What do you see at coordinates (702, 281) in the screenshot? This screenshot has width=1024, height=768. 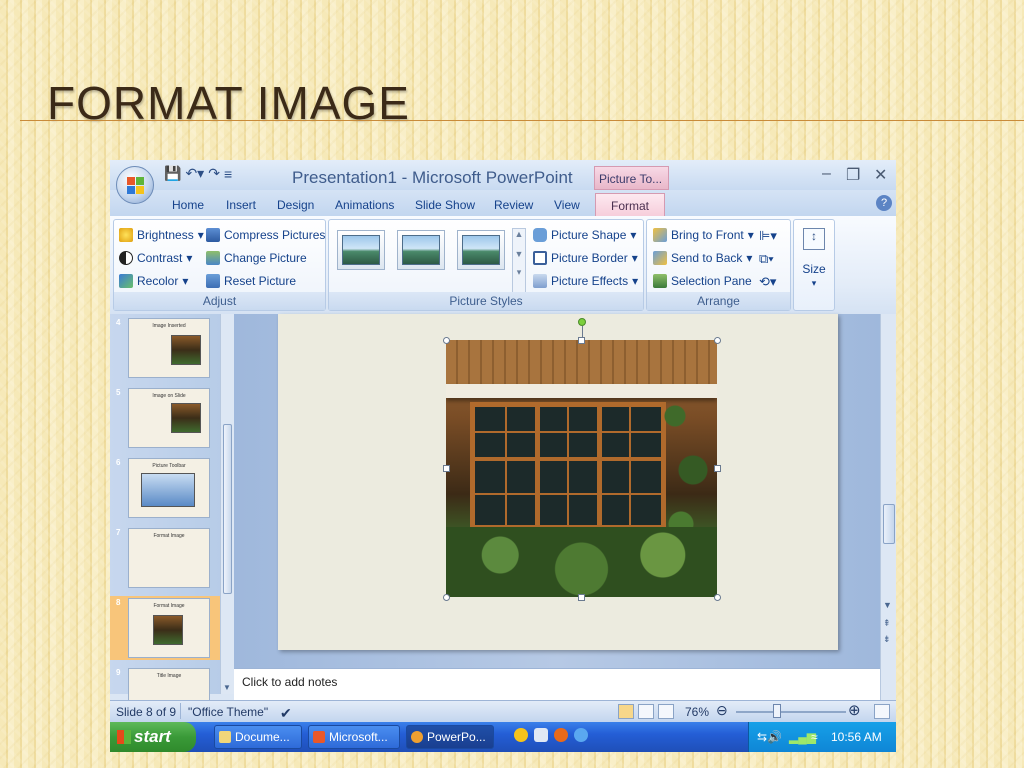 I see `selection-pane-button: Selection Pane` at bounding box center [702, 281].